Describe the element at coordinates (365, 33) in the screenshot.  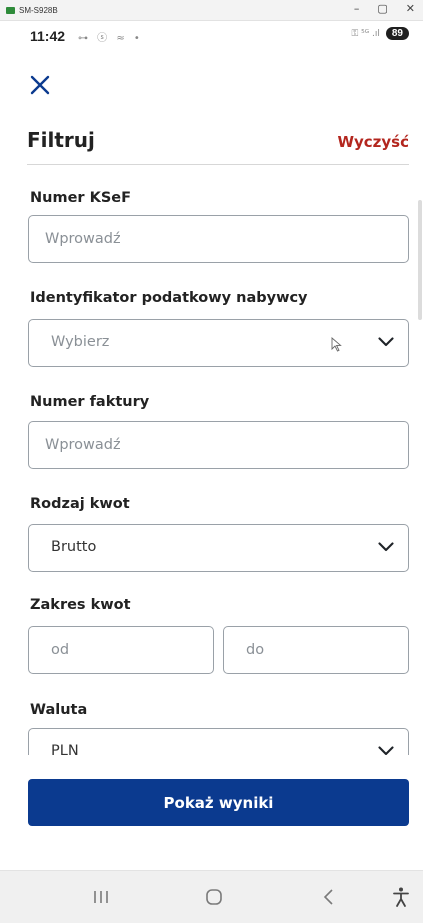
I see `signal-icons: ⚿ ⁵ᴳ .ıl` at that location.